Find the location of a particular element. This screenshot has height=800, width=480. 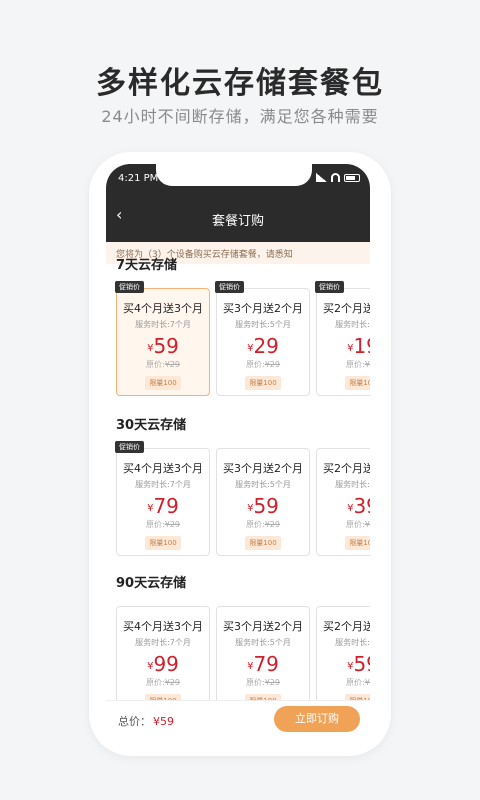

promo-headline: 多样化云存储套餐包 is located at coordinates (240, 83).